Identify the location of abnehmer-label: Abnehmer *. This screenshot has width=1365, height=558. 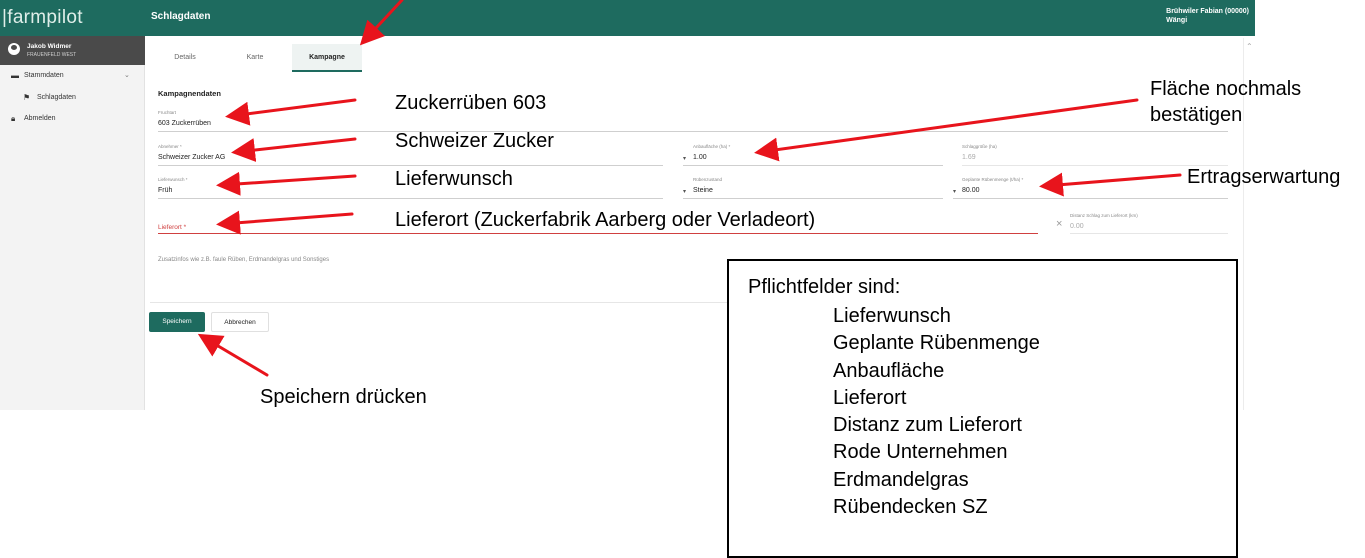
(170, 146).